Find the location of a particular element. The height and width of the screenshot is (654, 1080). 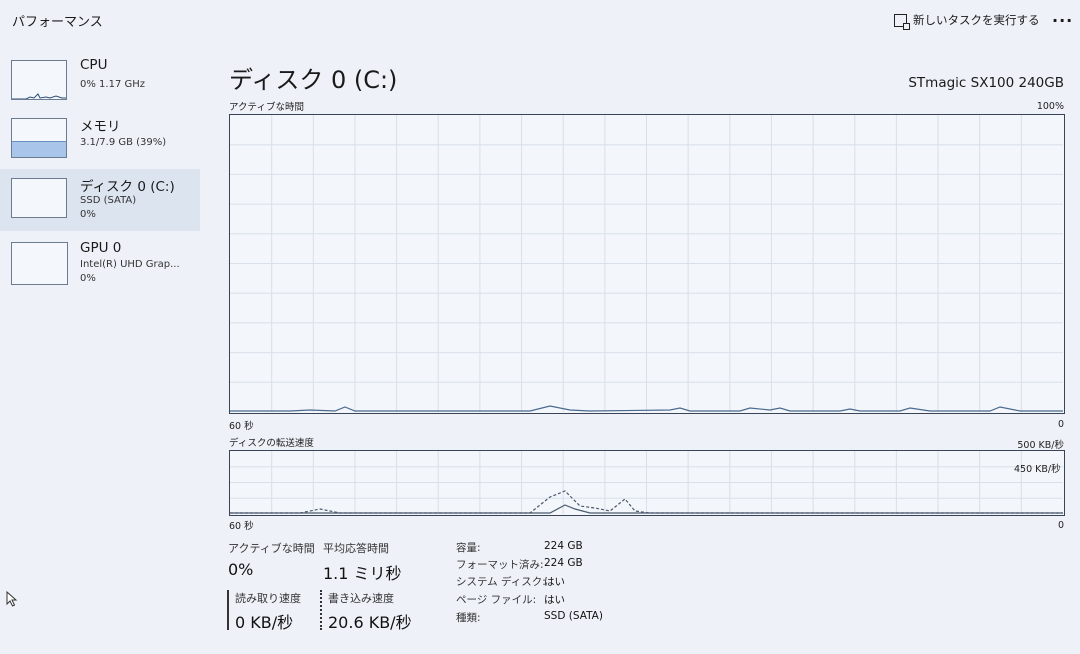

disk-model: STmagic SX100 240GB is located at coordinates (986, 83).